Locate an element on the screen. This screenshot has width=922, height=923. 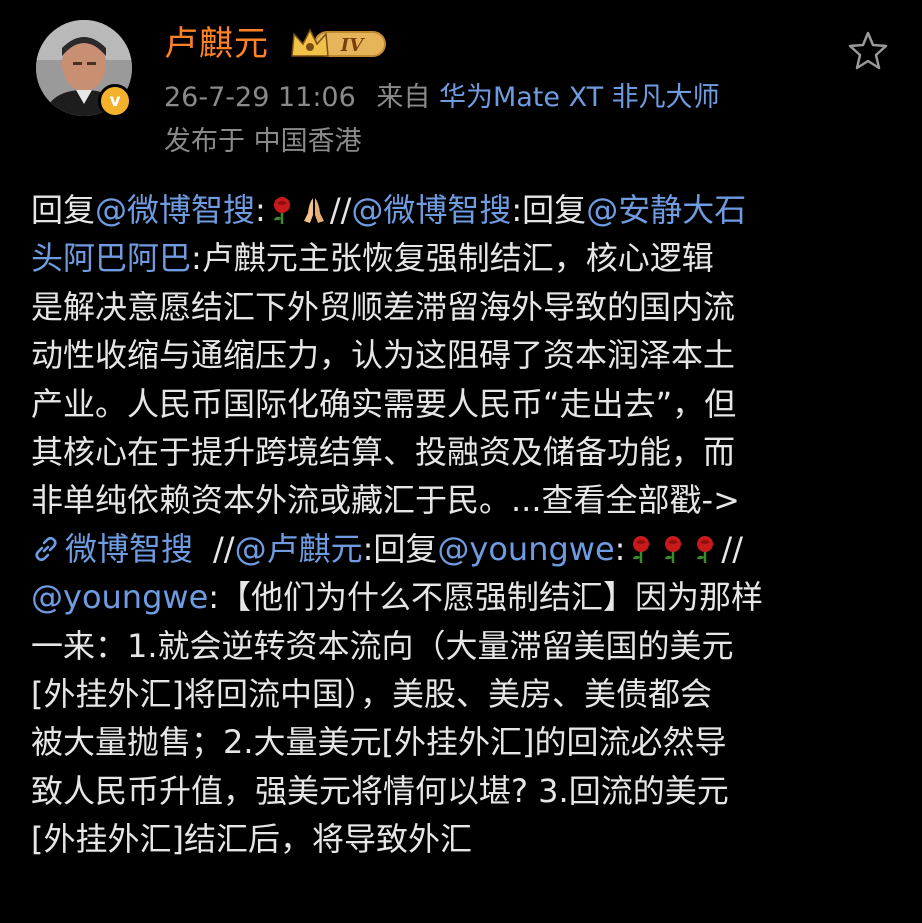
post-line-2: 头阿巴阿巴:卢麒元主张恢复强制结汇，核心逻辑 is located at coordinates (462, 258).